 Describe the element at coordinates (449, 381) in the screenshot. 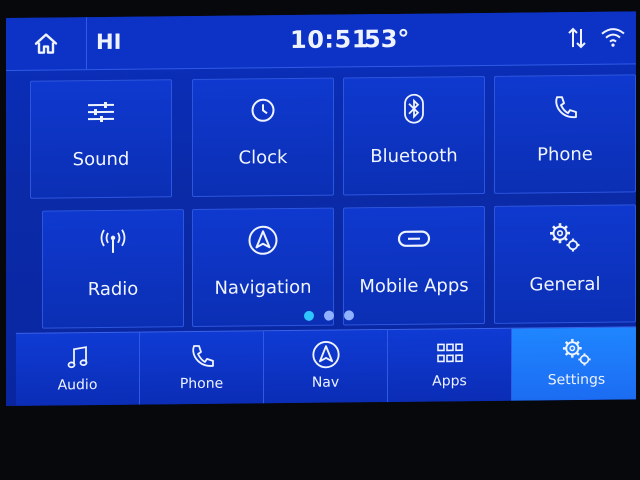

I see `nav-label: Apps` at that location.